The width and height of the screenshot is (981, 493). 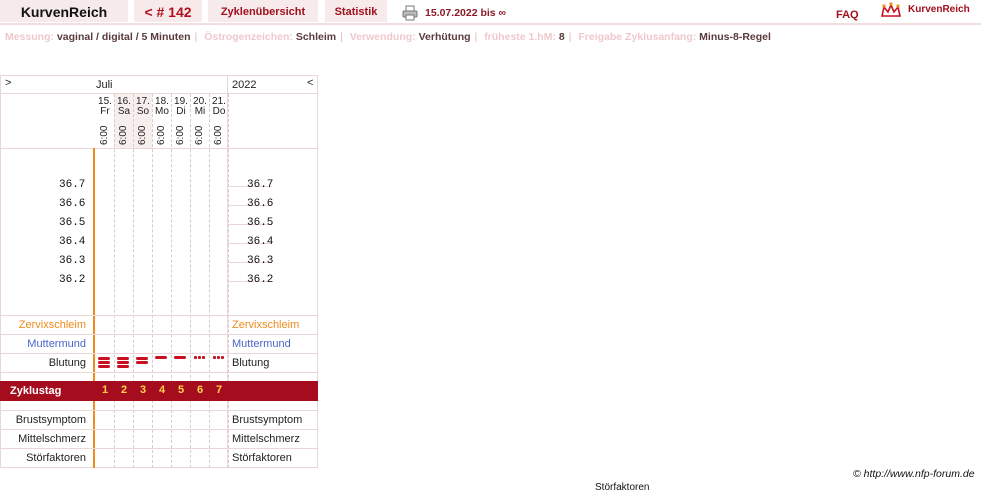 I want to click on header-divider, so click(x=490, y=24).